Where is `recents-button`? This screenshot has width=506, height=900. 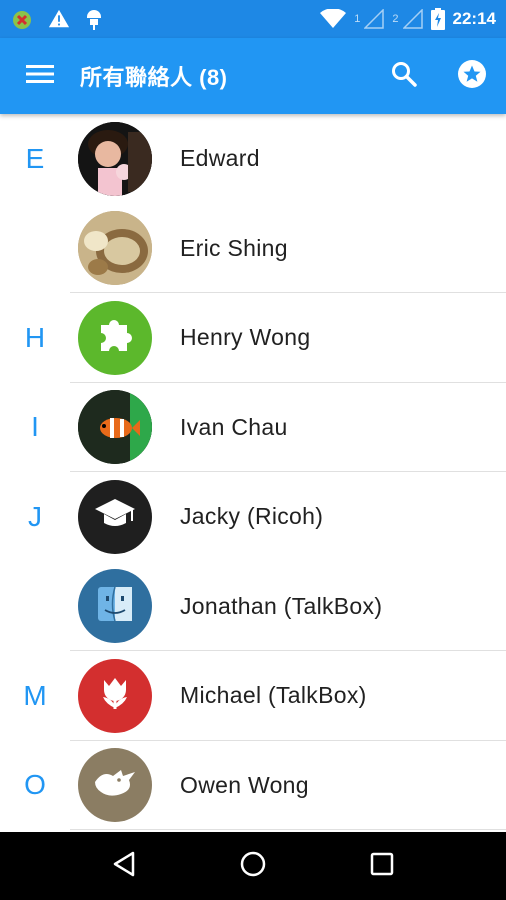
recents-button is located at coordinates (382, 866).